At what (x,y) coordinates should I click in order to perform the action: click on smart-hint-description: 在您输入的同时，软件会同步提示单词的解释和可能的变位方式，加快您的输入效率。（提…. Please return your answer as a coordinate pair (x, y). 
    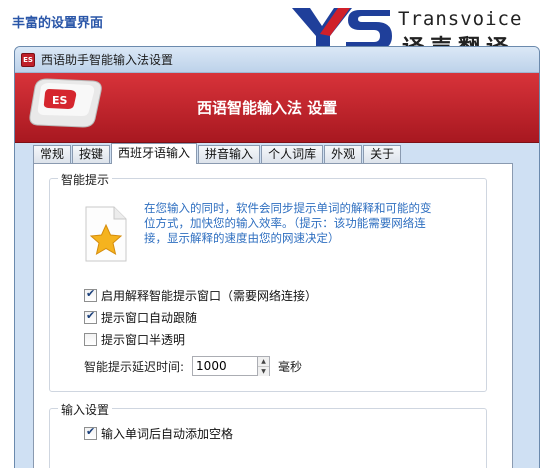
    Looking at the image, I should click on (288, 223).